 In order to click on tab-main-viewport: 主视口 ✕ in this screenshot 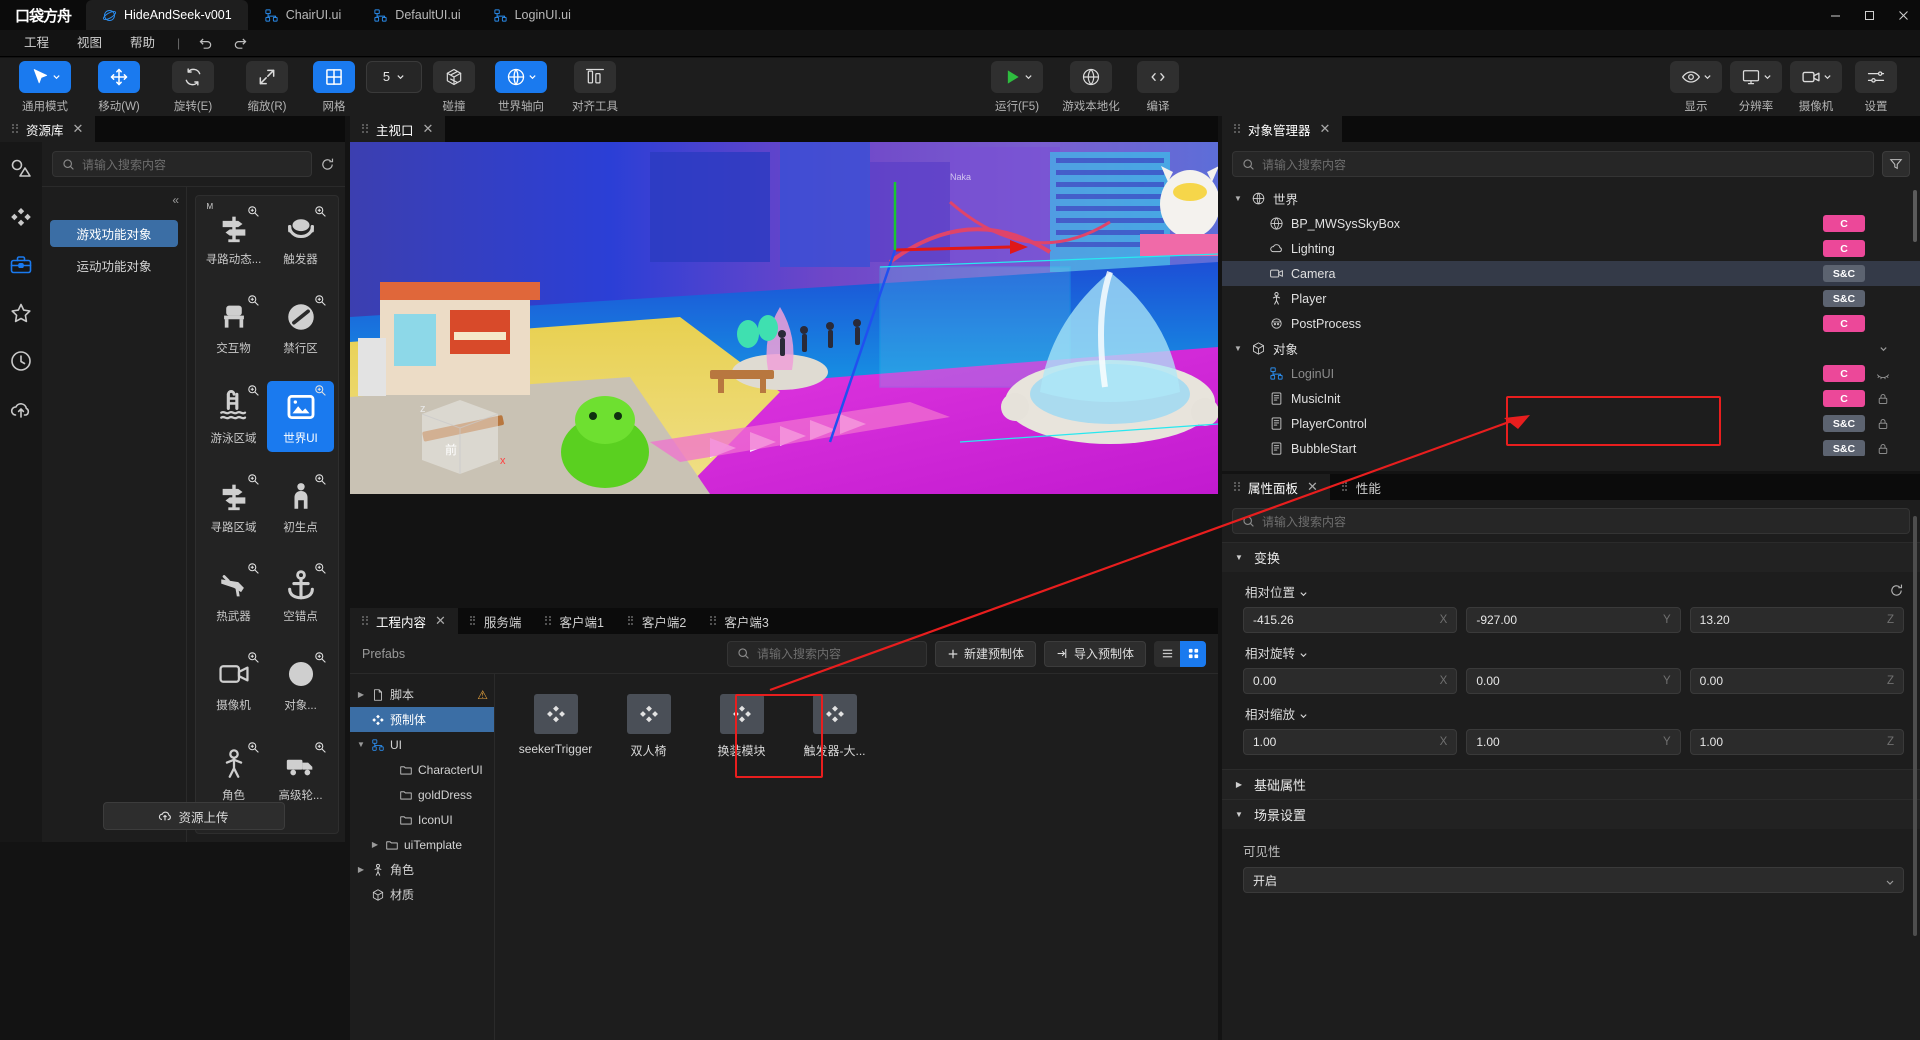, I will do `click(398, 129)`.